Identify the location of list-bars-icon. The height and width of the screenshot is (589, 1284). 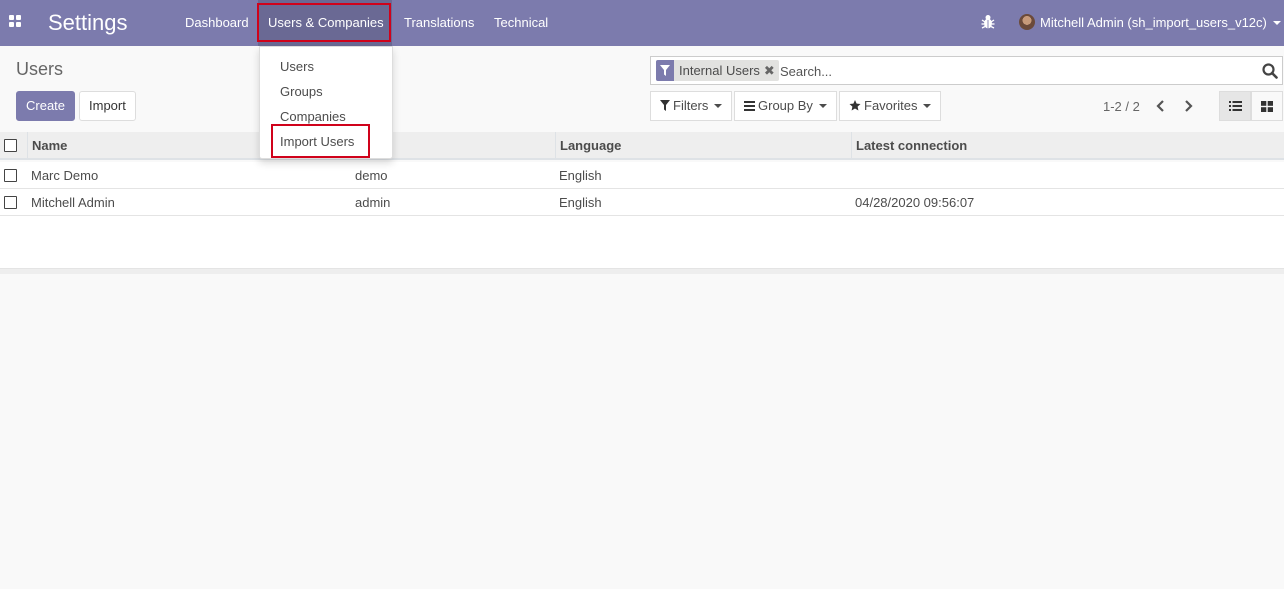
(749, 106).